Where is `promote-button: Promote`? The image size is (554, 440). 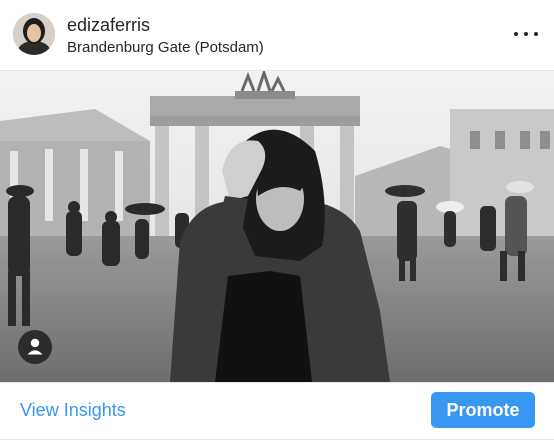
promote-button: Promote is located at coordinates (483, 410).